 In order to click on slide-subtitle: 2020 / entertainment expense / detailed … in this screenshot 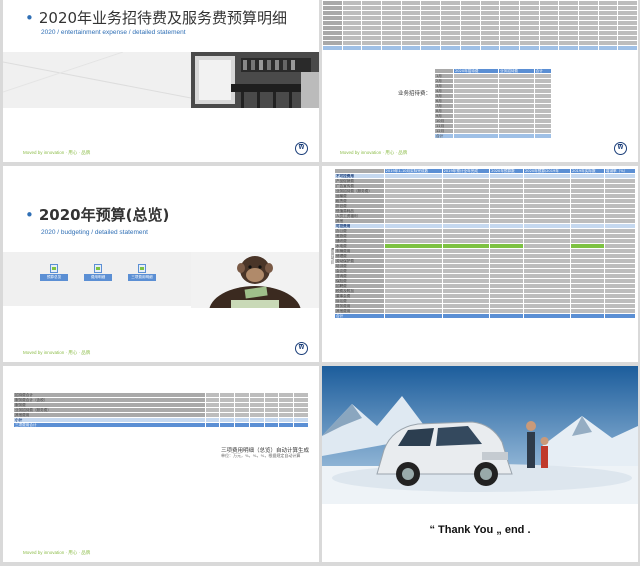, I will do `click(113, 32)`.